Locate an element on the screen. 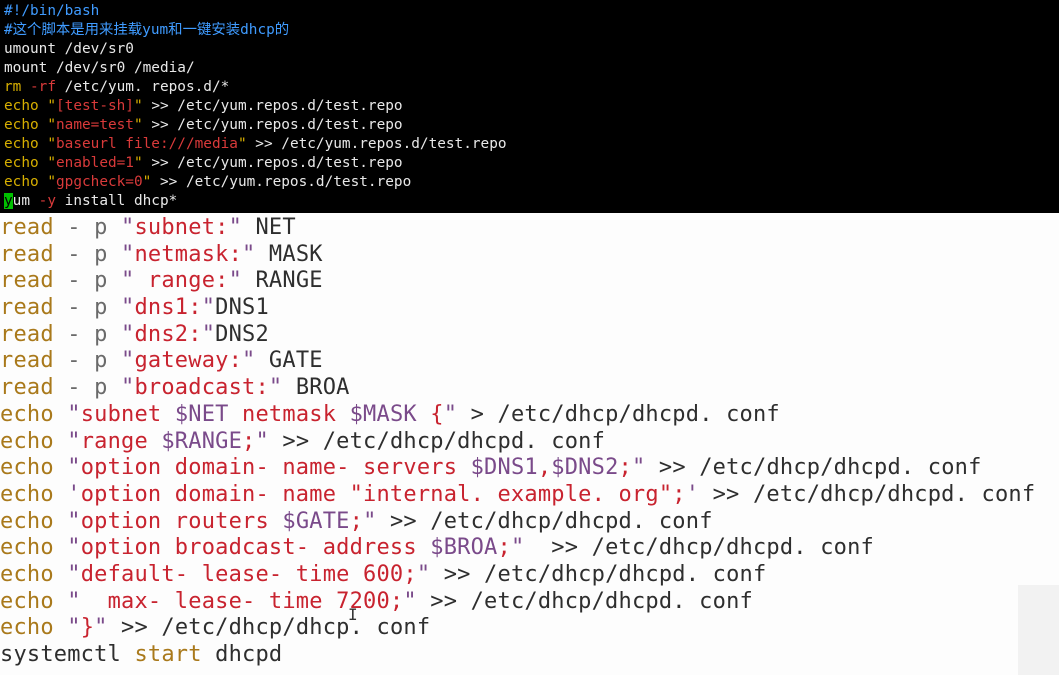  code-token-str: } is located at coordinates (87, 628).